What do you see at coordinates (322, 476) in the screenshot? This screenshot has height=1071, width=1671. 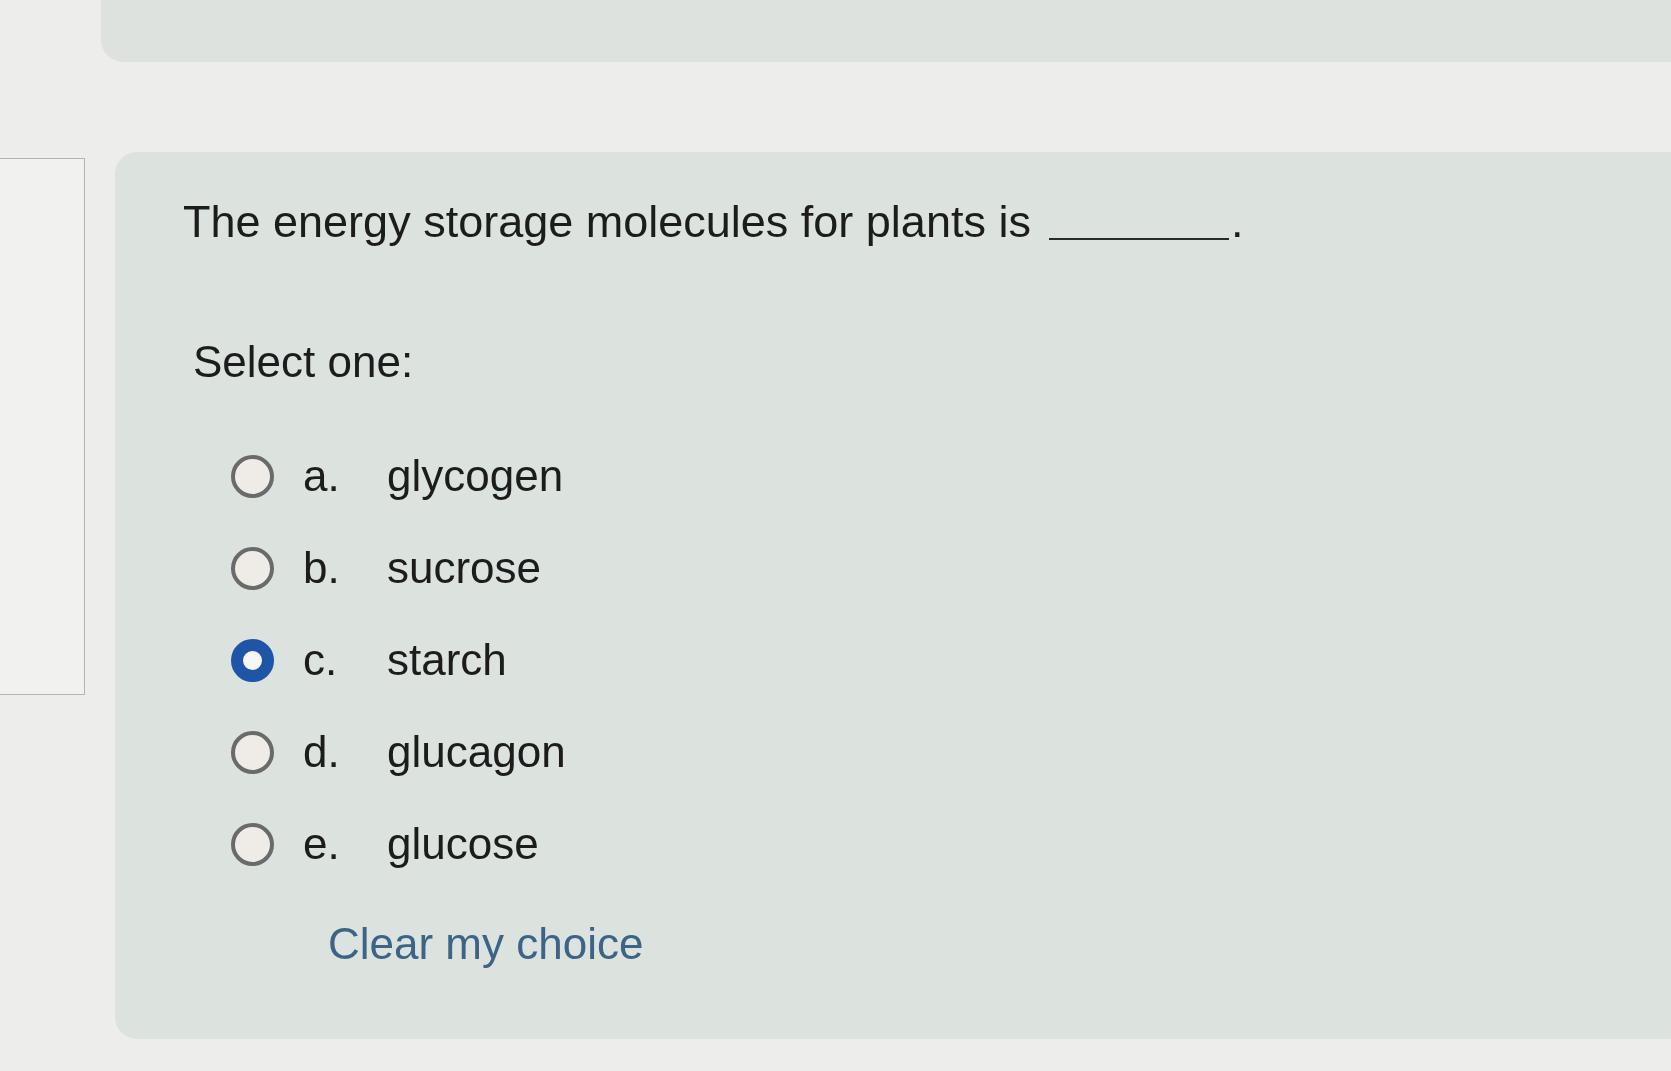 I see `option-letter: a.` at bounding box center [322, 476].